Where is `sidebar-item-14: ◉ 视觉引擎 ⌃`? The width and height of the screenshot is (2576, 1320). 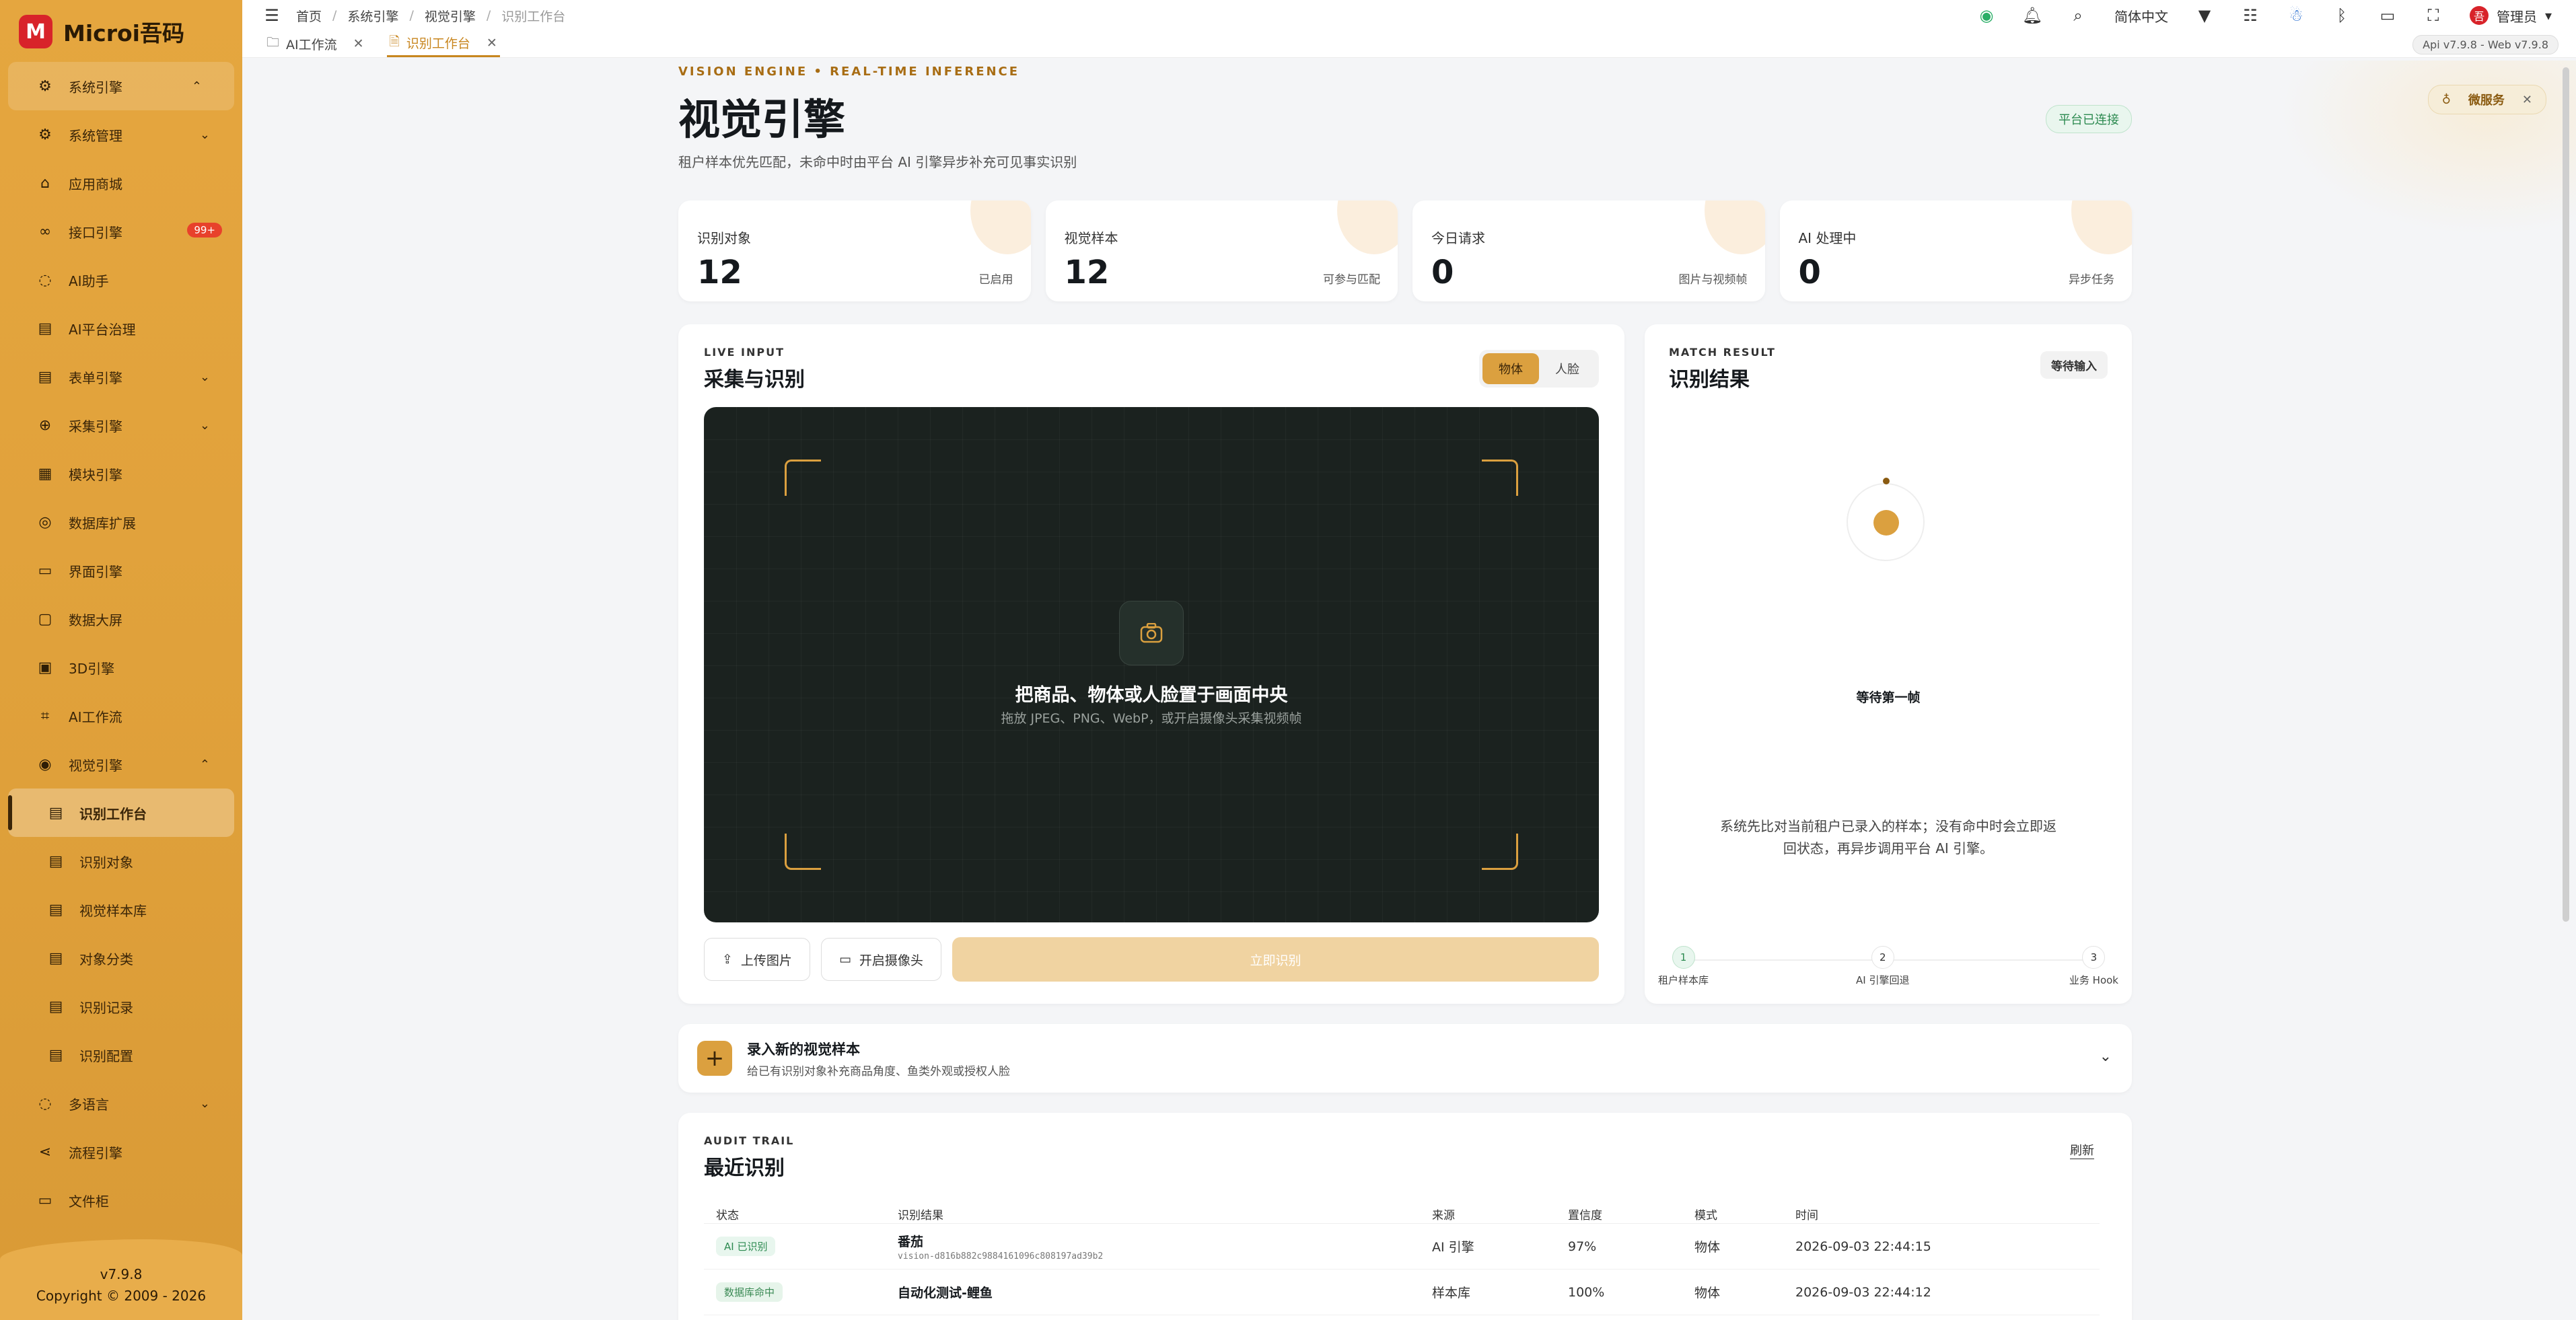 sidebar-item-14: ◉ 视觉引擎 ⌃ is located at coordinates (121, 764).